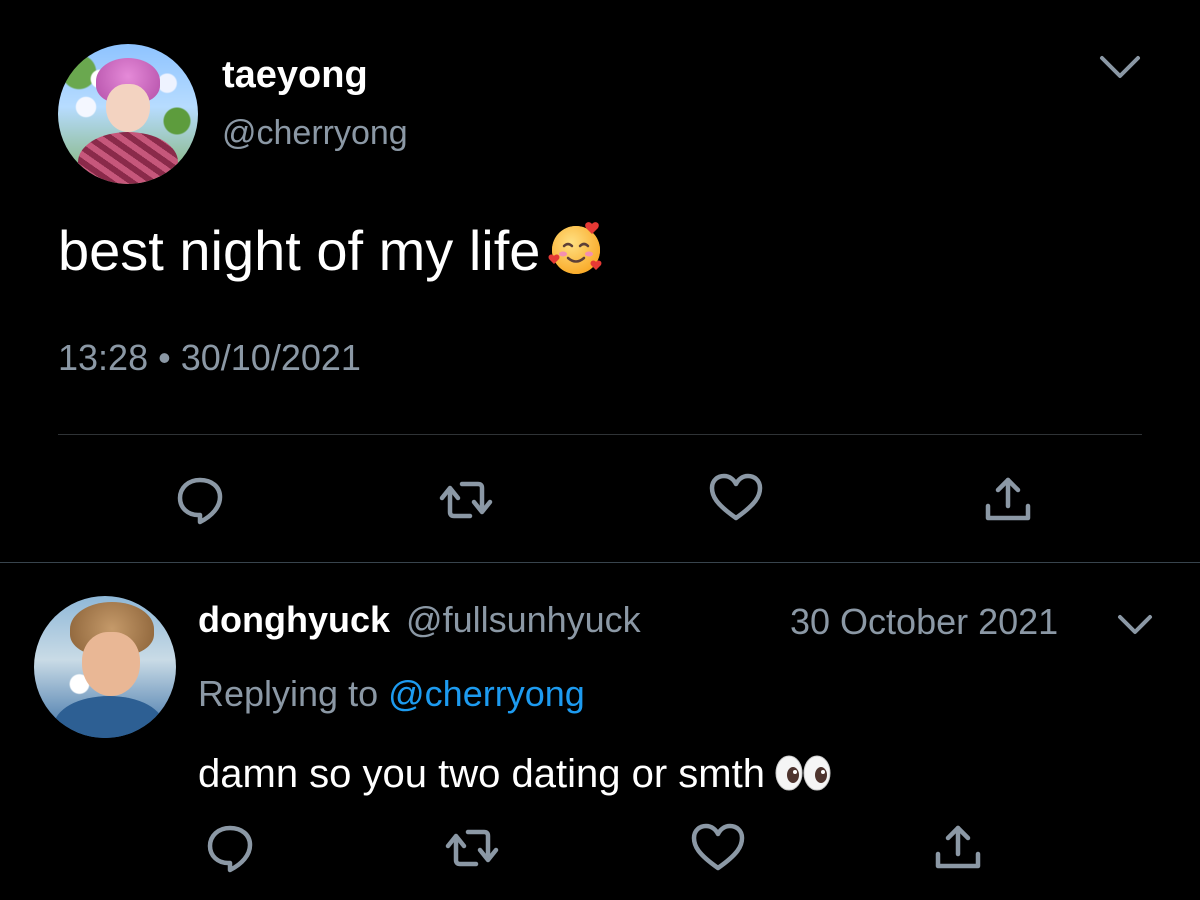  I want to click on main-display-name: taeyong, so click(295, 75).